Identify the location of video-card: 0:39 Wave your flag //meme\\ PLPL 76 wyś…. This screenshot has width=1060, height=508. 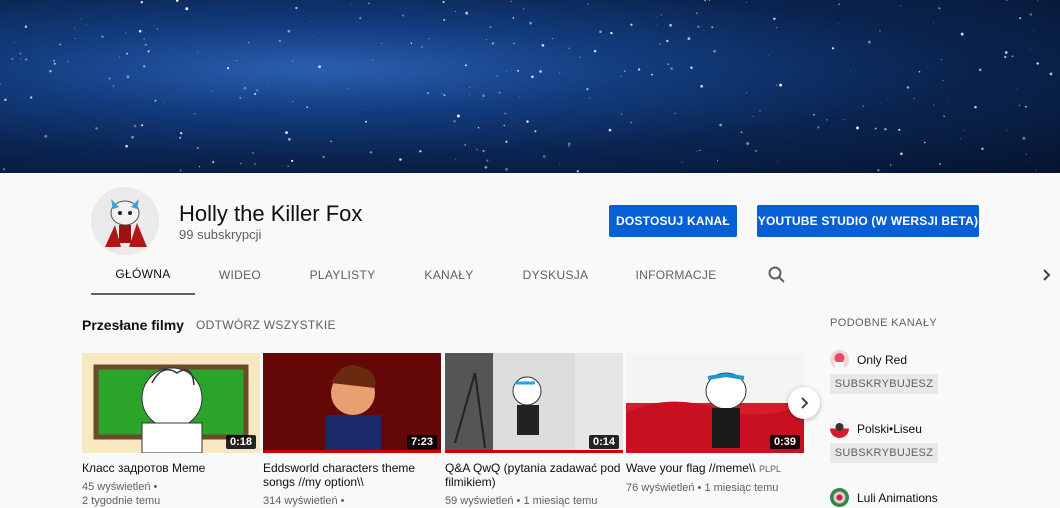
(715, 424).